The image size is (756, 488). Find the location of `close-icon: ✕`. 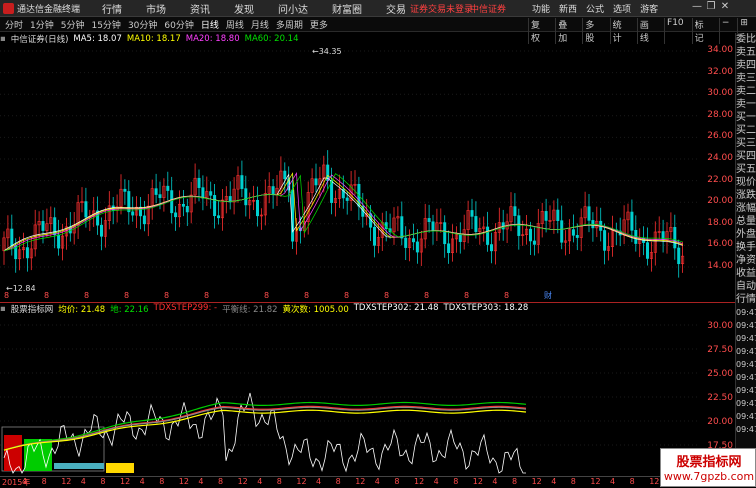

close-icon: ✕ is located at coordinates (725, 6).